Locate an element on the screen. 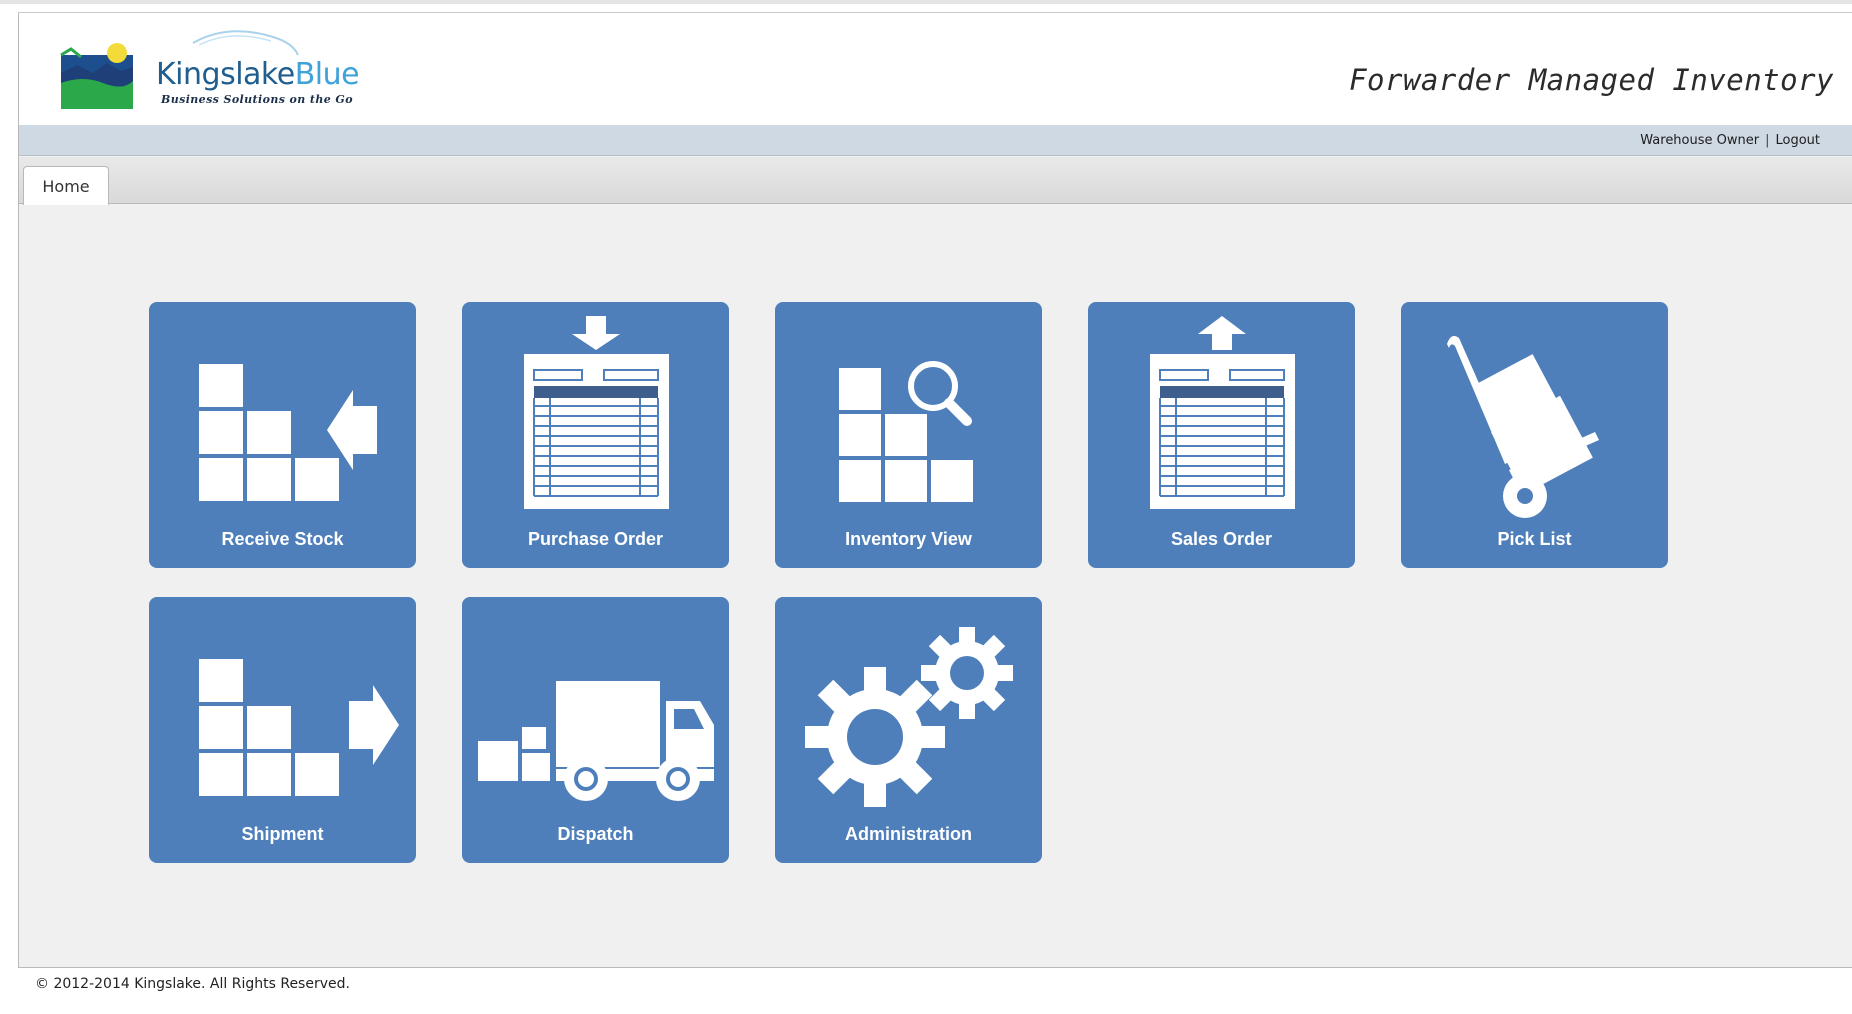 This screenshot has width=1852, height=1014. user-links: Warehouse Owner | Logout is located at coordinates (1730, 140).